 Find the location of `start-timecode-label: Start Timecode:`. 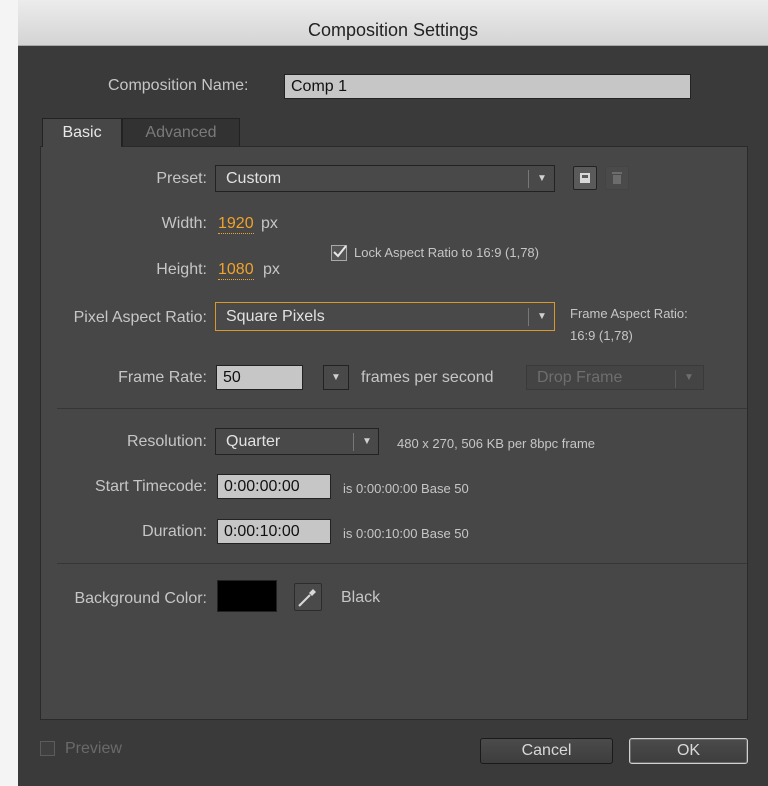

start-timecode-label: Start Timecode: is located at coordinates (150, 486).